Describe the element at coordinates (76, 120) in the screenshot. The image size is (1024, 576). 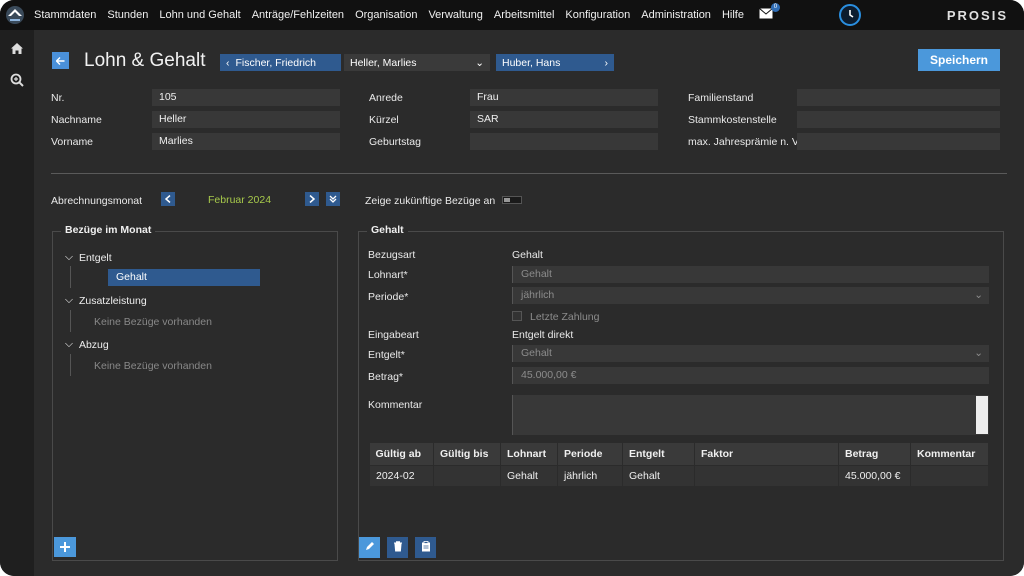
I see `nachname-label: Nachname` at that location.